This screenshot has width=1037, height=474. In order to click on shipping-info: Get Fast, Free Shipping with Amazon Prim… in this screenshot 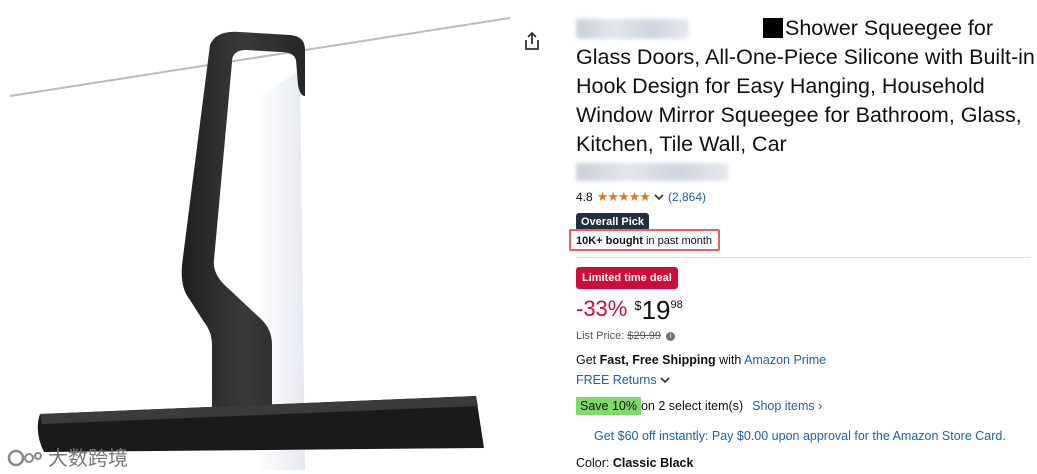, I will do `click(701, 360)`.